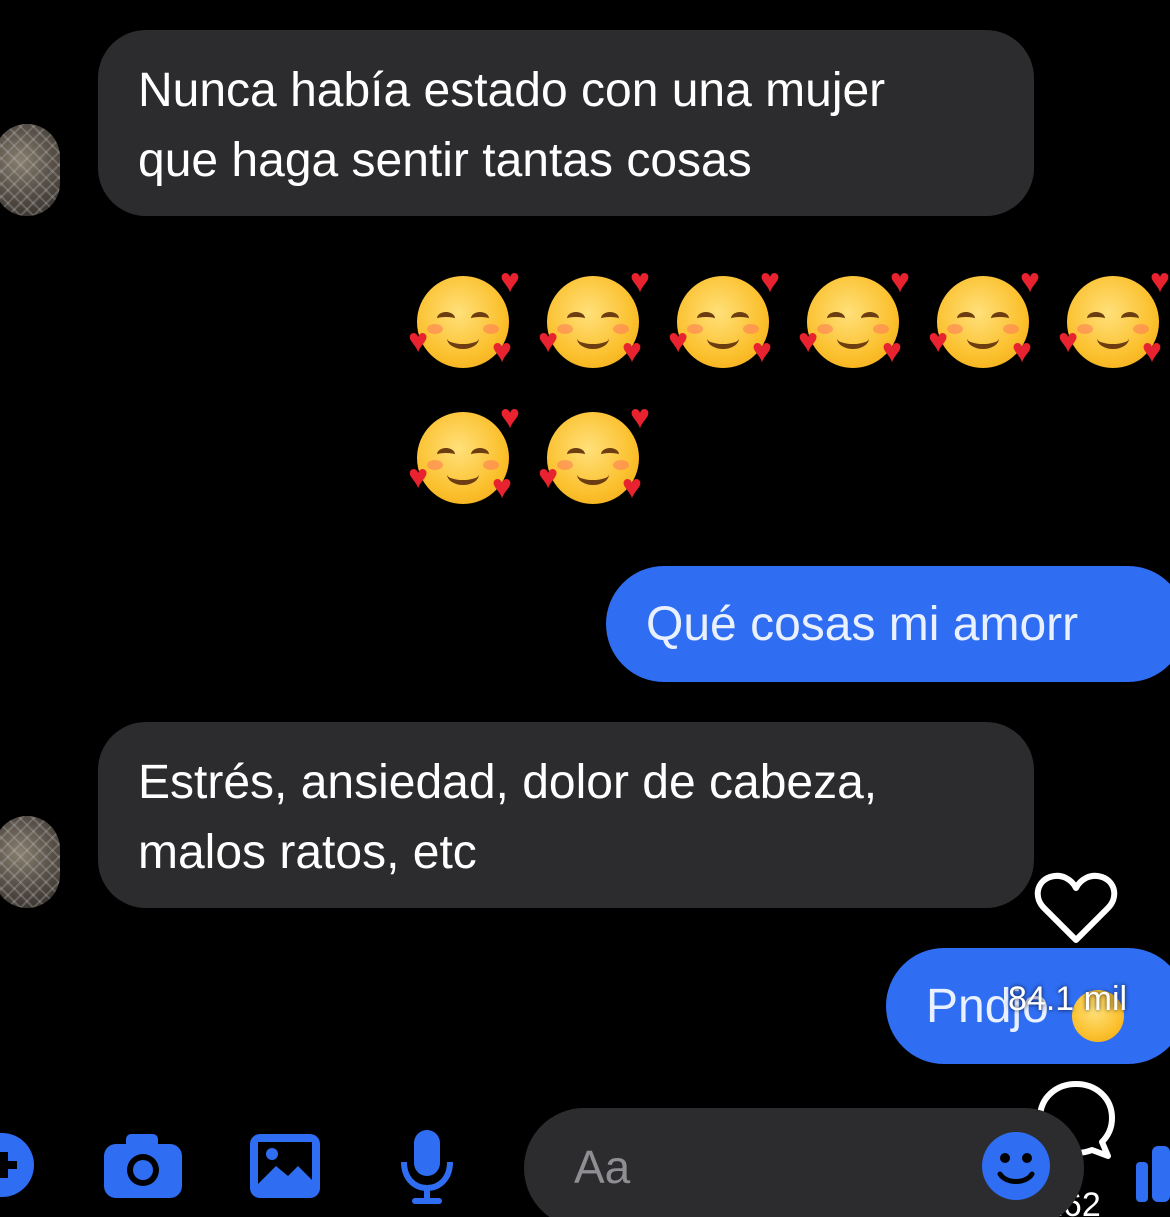  What do you see at coordinates (1152, 1172) in the screenshot?
I see `like-thumb-icon` at bounding box center [1152, 1172].